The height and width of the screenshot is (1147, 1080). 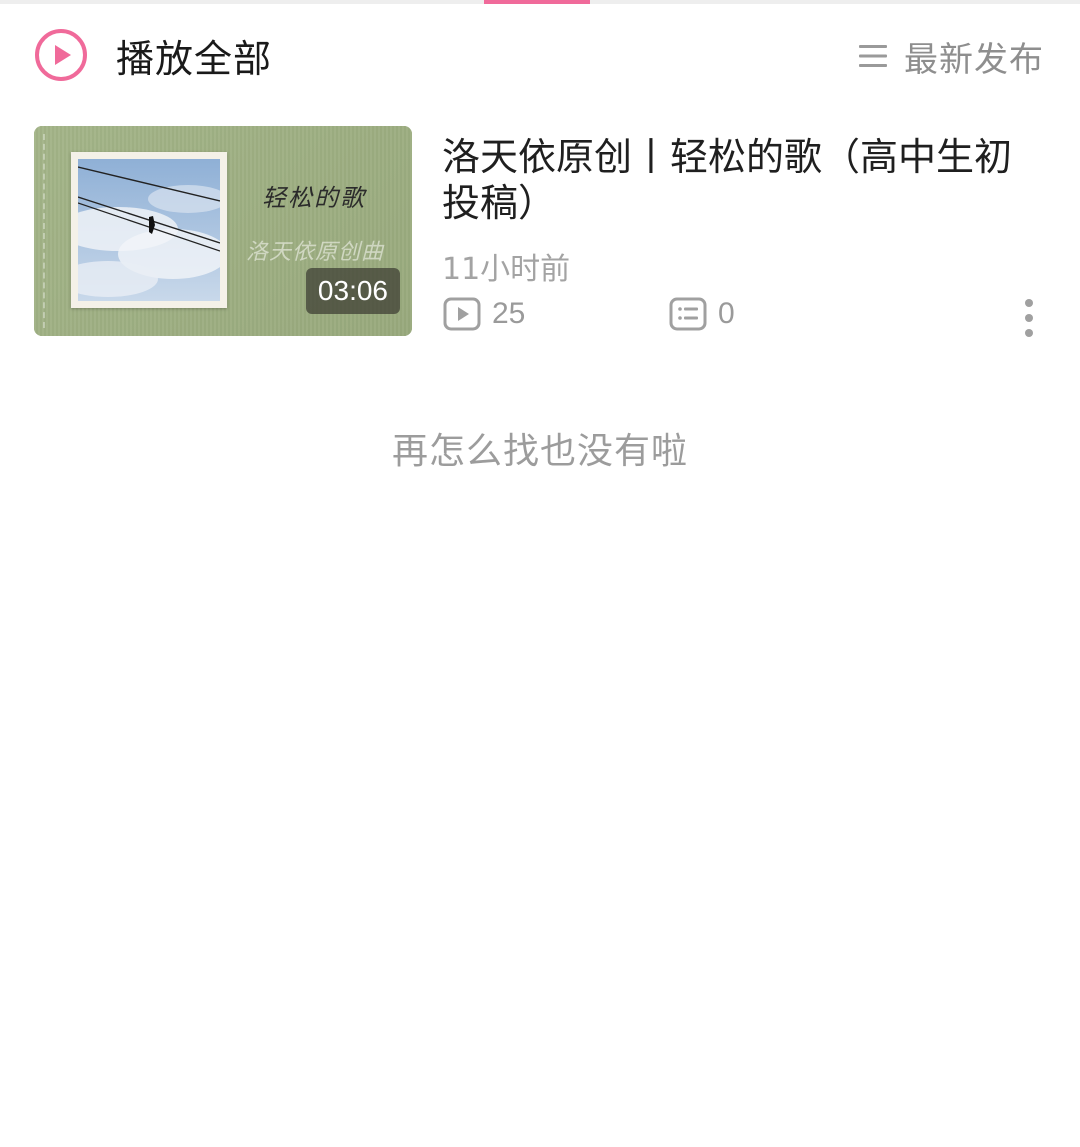 I want to click on sort-lines-icon, so click(x=873, y=56).